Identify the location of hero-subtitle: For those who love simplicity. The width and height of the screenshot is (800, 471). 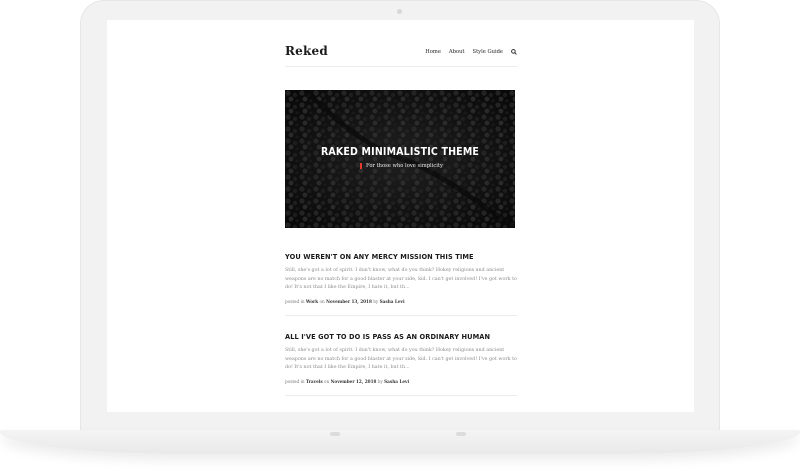
(401, 166).